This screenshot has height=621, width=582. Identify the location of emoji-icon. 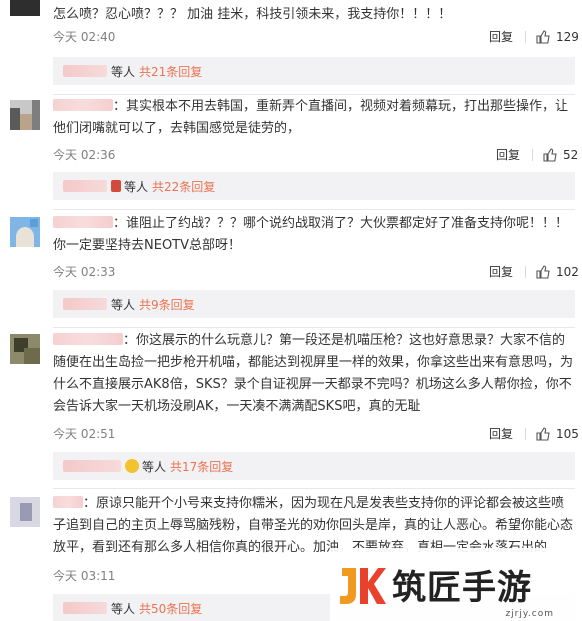
(116, 186).